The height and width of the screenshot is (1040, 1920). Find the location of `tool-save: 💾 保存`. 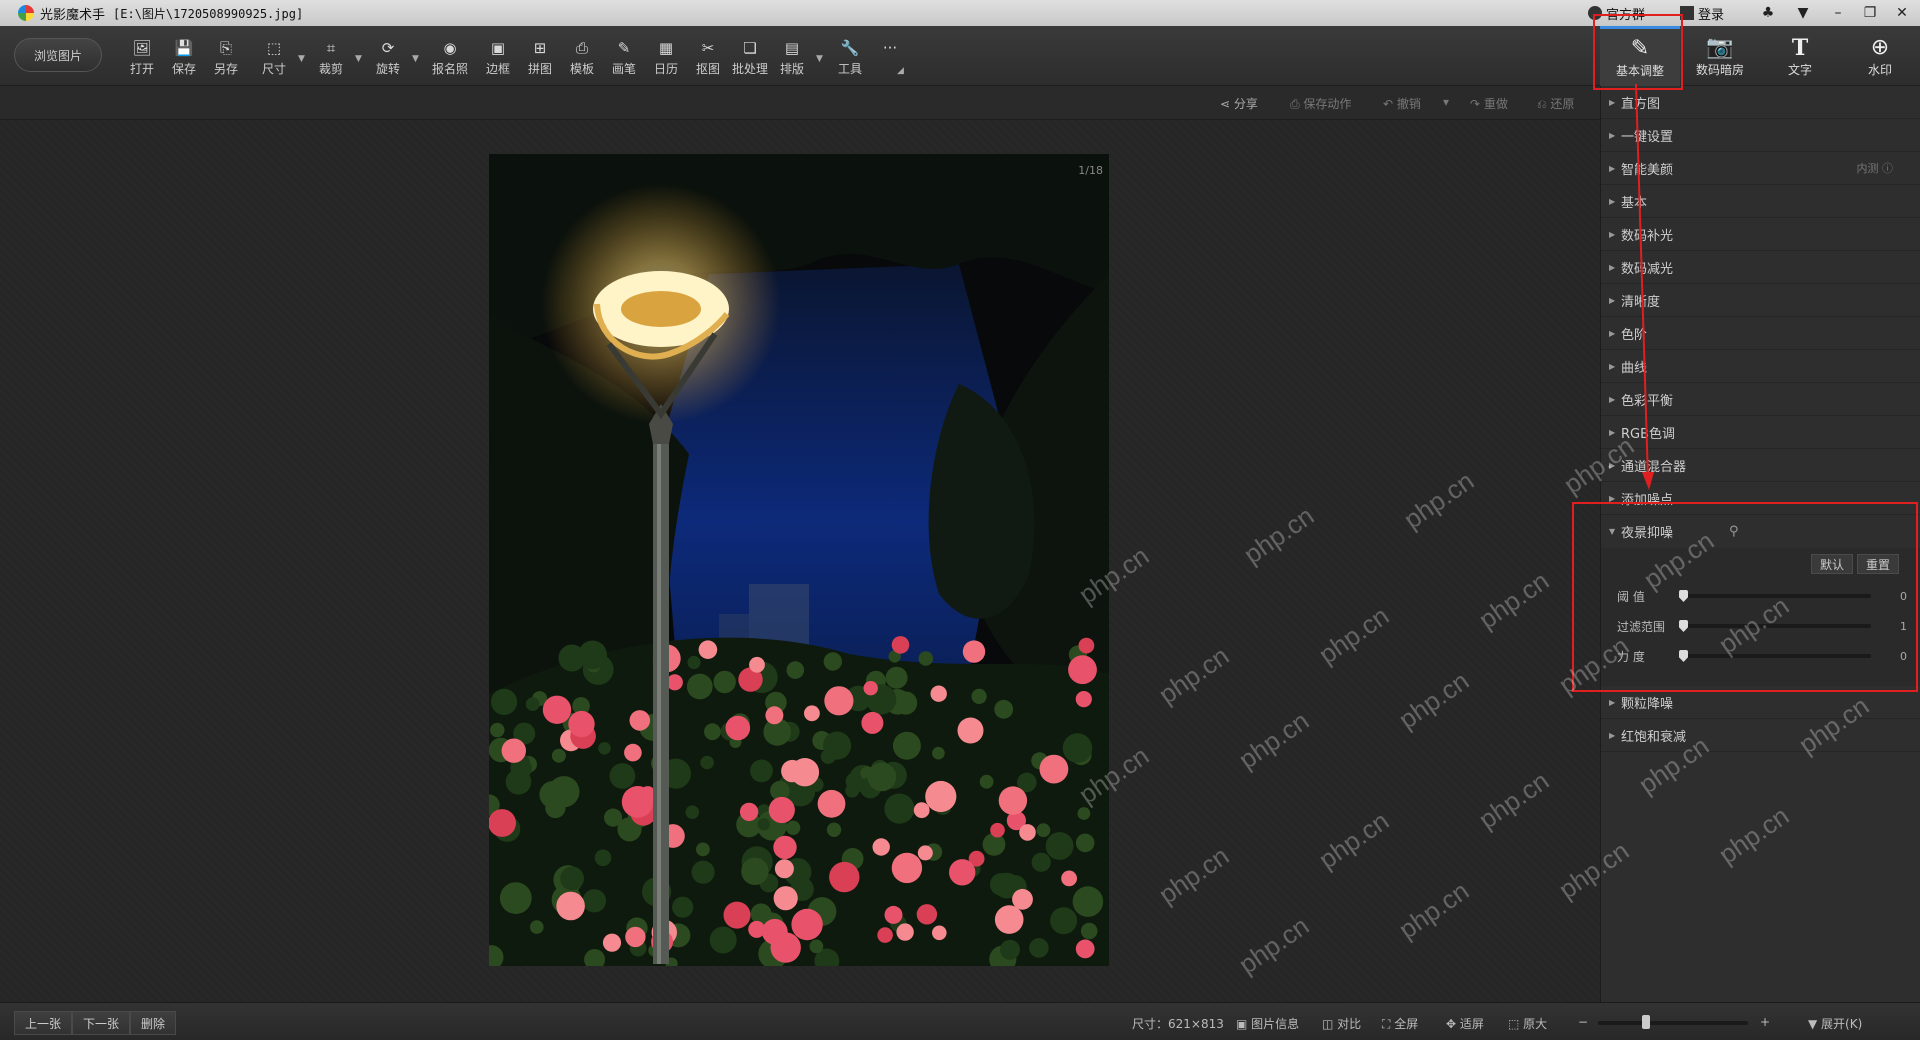

tool-save: 💾 保存 is located at coordinates (184, 57).